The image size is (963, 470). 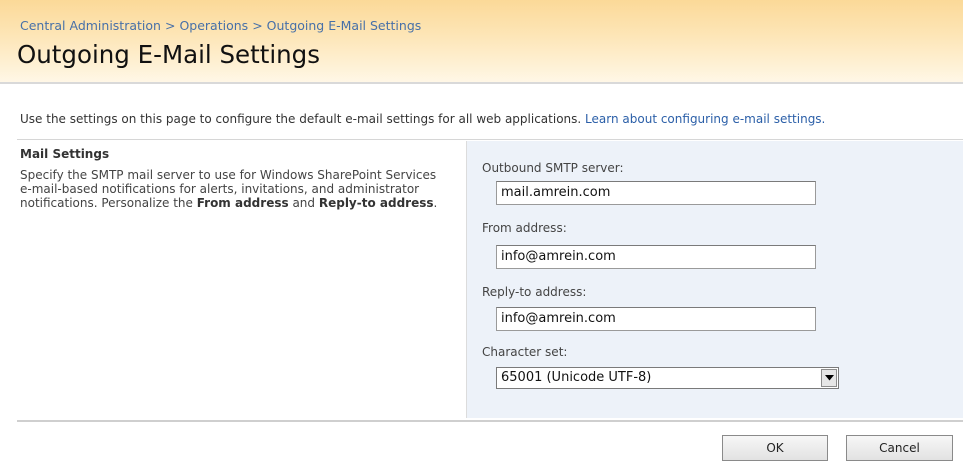 I want to click on breadcrumb-current: Outgoing E-Mail Settings, so click(x=344, y=25).